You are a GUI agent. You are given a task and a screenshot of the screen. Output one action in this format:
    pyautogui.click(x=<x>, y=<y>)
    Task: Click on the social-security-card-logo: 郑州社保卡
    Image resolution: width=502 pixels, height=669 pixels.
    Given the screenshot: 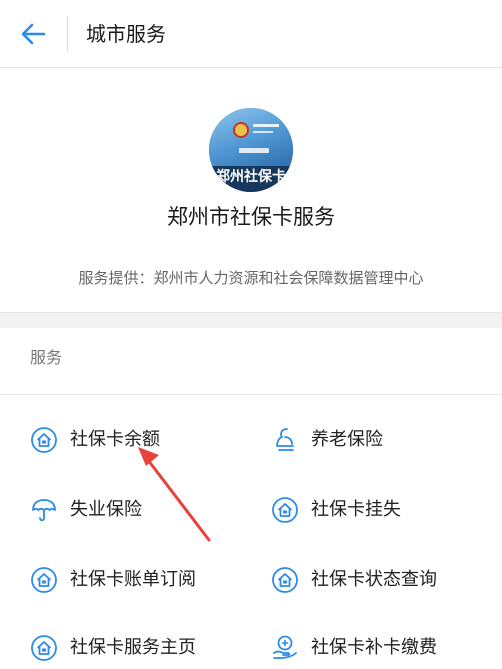 What is the action you would take?
    pyautogui.click(x=251, y=150)
    